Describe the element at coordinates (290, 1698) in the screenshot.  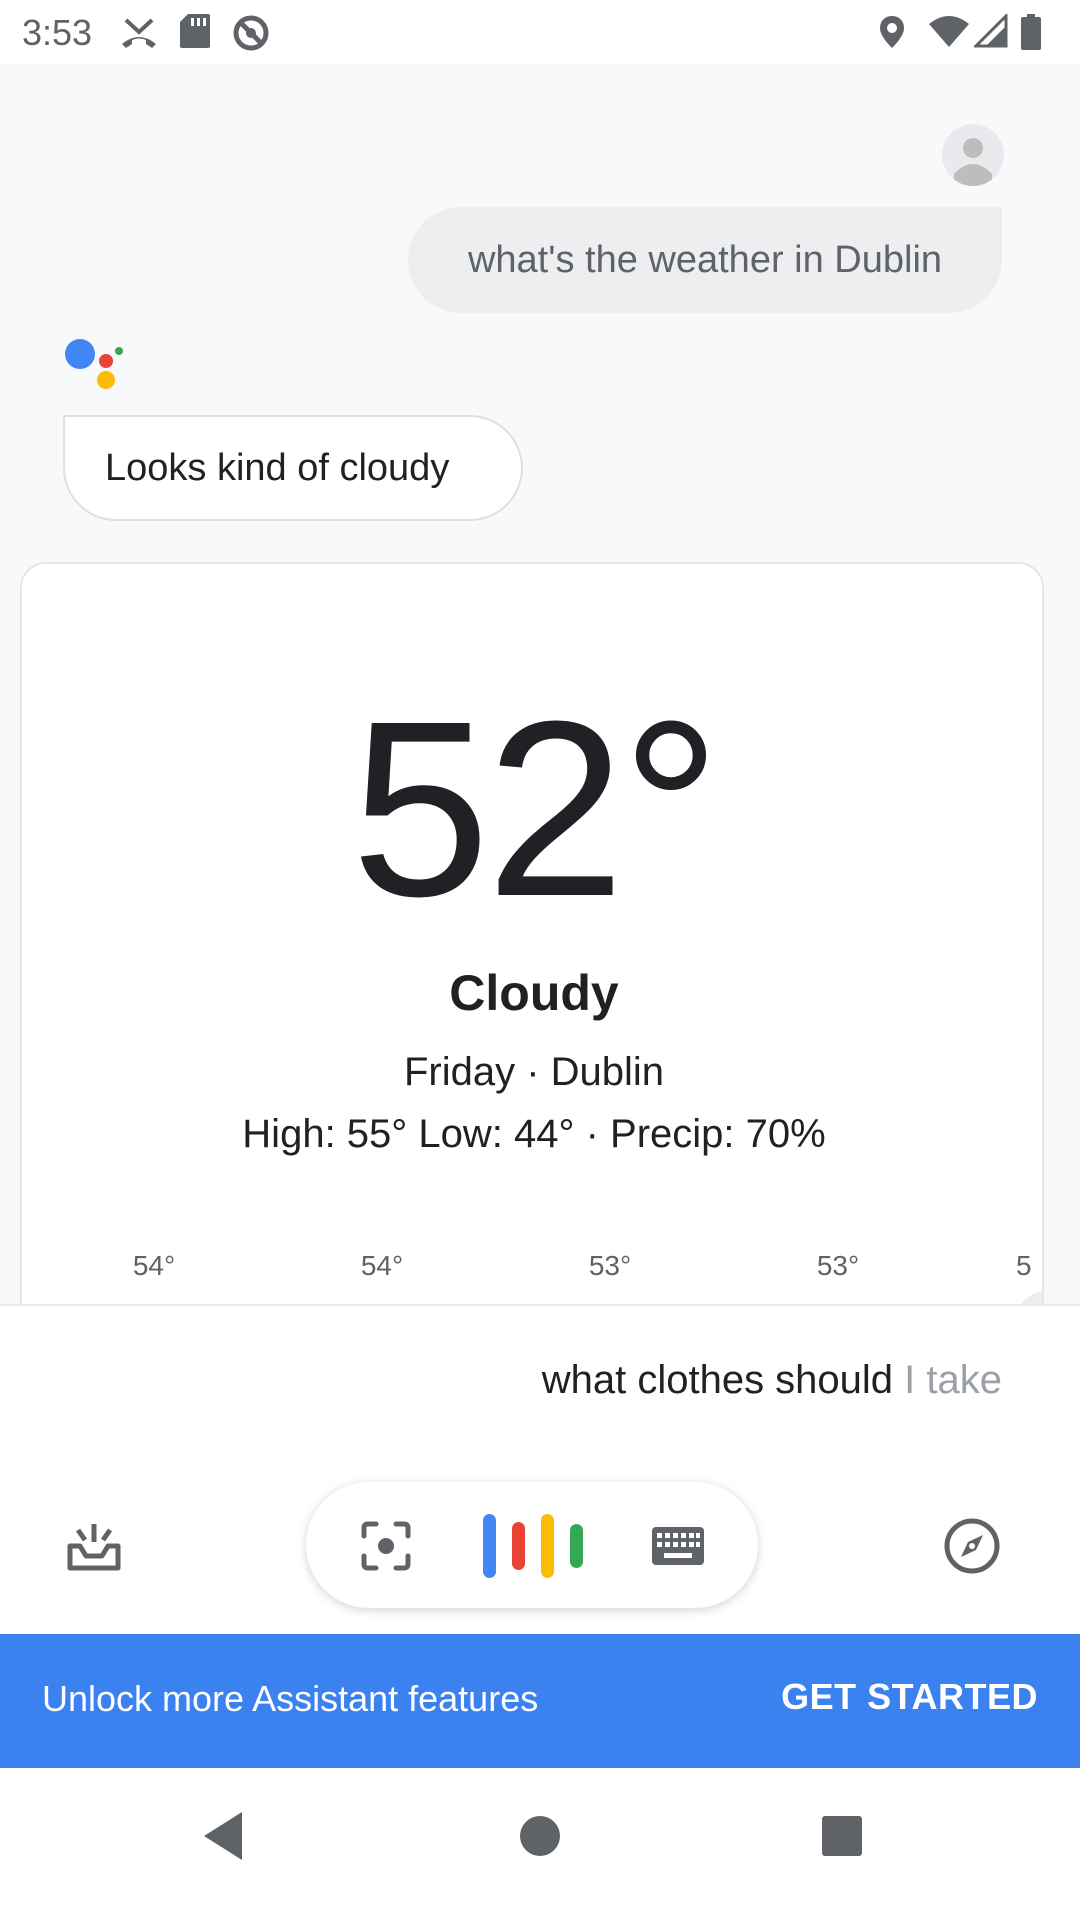
I see `banner-text: Unlock more Assistant features` at that location.